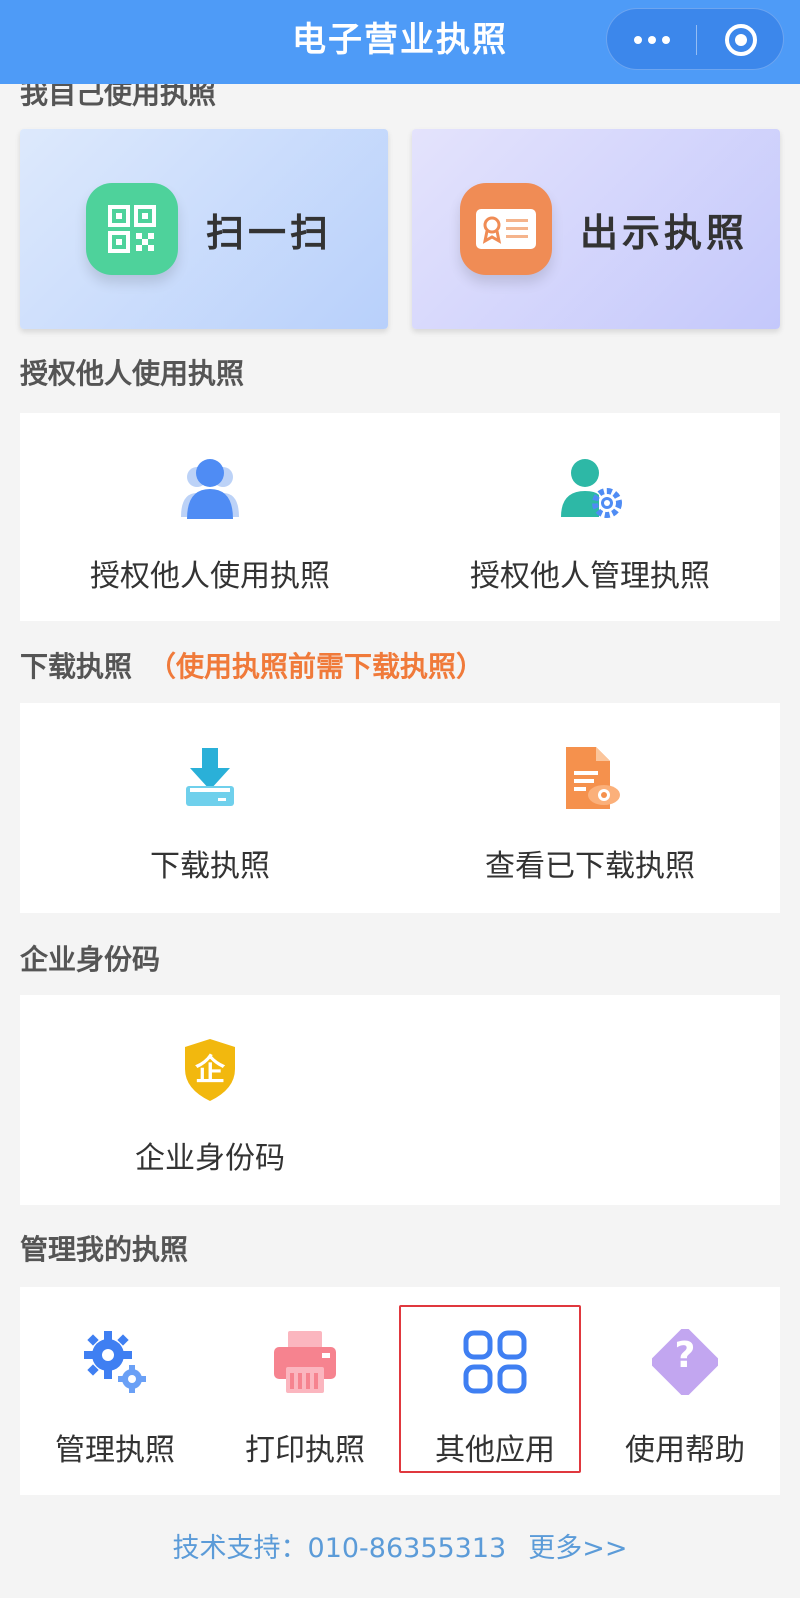  What do you see at coordinates (269, 232) in the screenshot?
I see `scan-label: 扫一扫` at bounding box center [269, 232].